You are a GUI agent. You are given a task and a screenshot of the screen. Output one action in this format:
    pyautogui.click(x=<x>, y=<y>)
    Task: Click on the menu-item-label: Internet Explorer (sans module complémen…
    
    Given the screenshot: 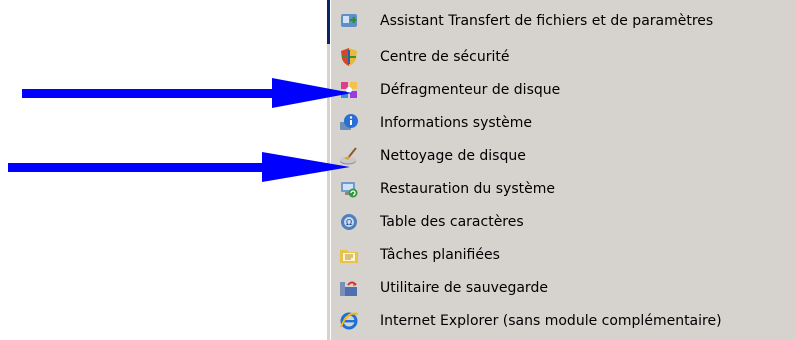 What is the action you would take?
    pyautogui.click(x=551, y=321)
    